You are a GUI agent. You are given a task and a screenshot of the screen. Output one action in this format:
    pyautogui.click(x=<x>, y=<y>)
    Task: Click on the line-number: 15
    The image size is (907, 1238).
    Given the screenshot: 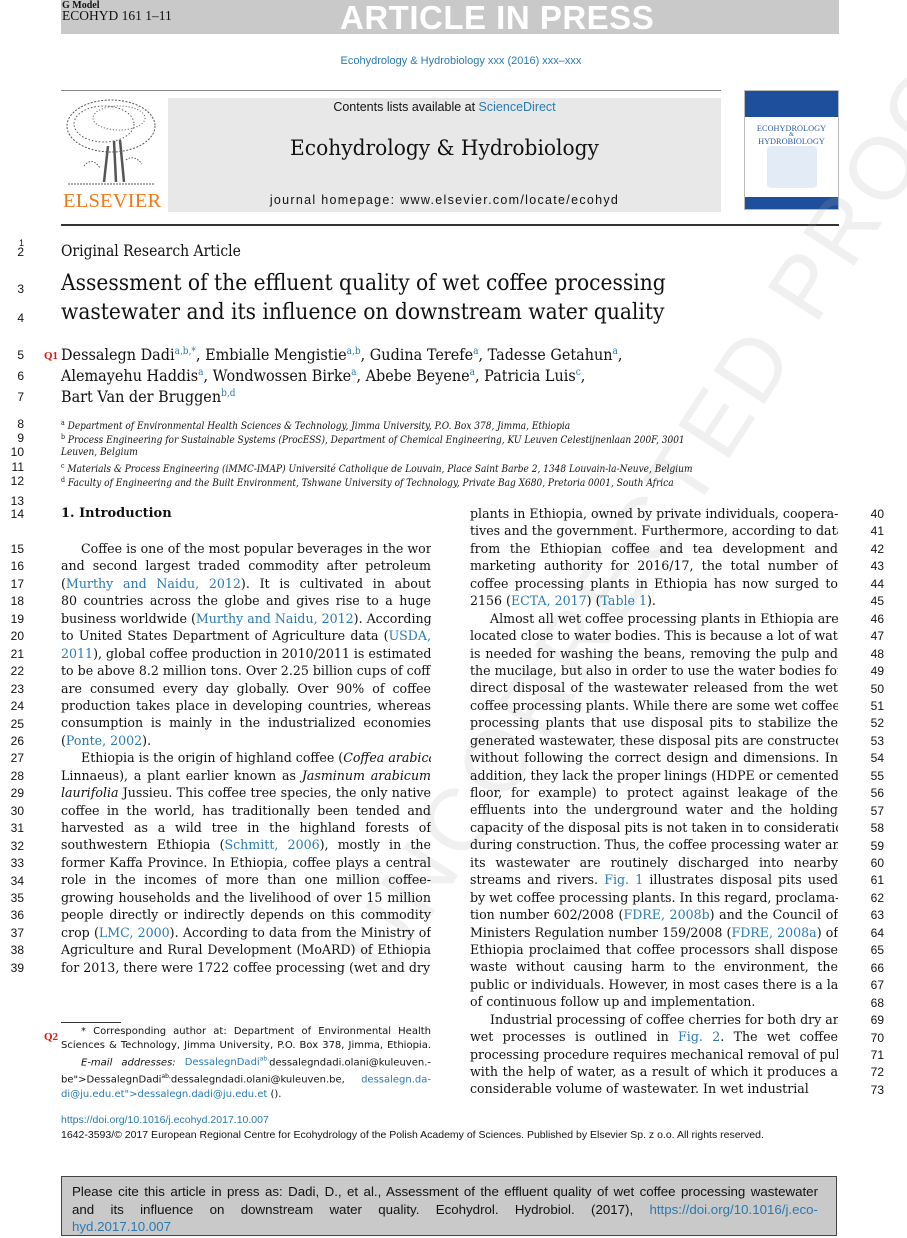 What is the action you would take?
    pyautogui.click(x=17, y=549)
    